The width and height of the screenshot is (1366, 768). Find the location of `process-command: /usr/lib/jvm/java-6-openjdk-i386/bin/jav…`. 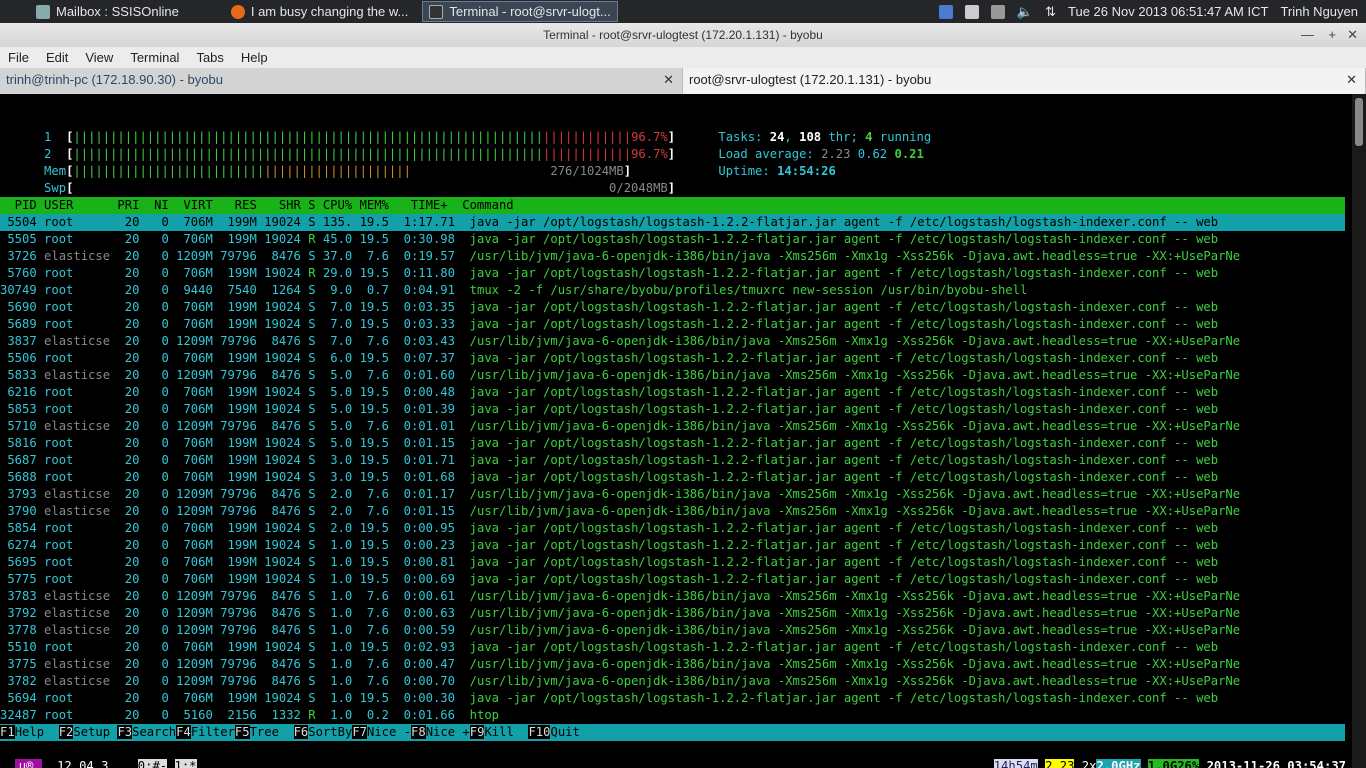

process-command: /usr/lib/jvm/java-6-openjdk-i386/bin/jav… is located at coordinates (855, 256).